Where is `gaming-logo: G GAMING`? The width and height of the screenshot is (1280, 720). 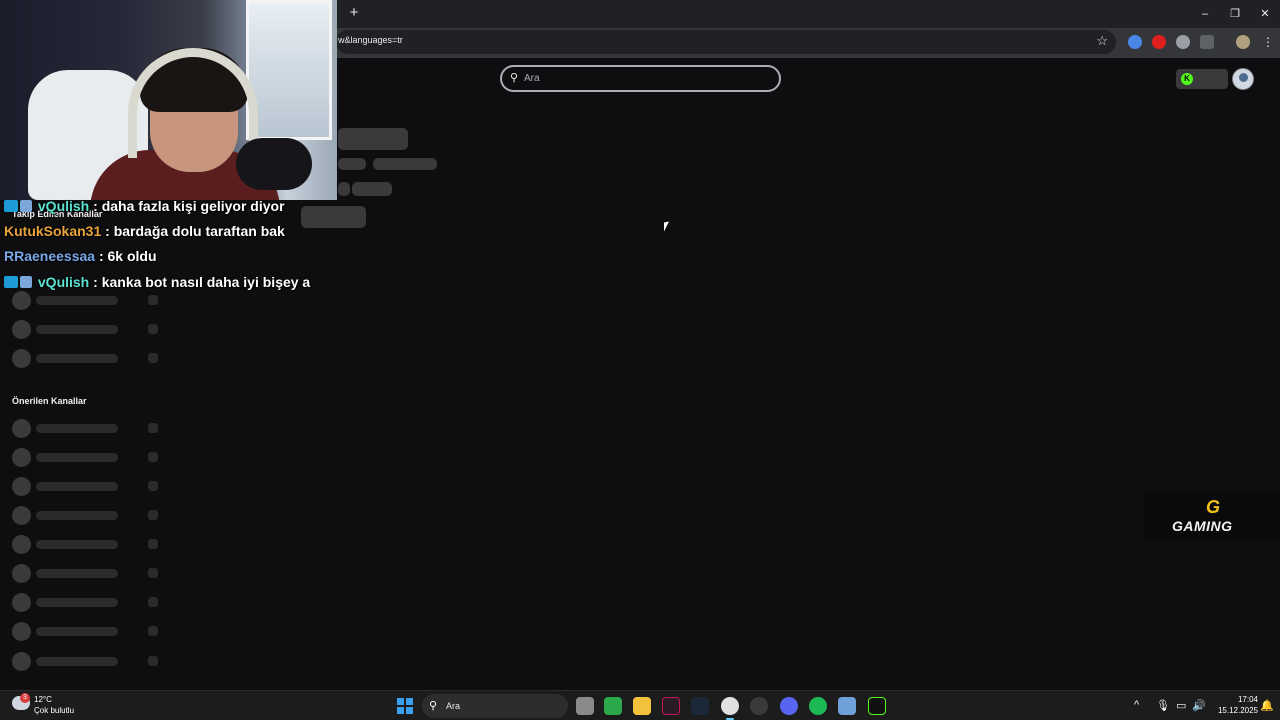
gaming-logo: G GAMING is located at coordinates (1212, 516).